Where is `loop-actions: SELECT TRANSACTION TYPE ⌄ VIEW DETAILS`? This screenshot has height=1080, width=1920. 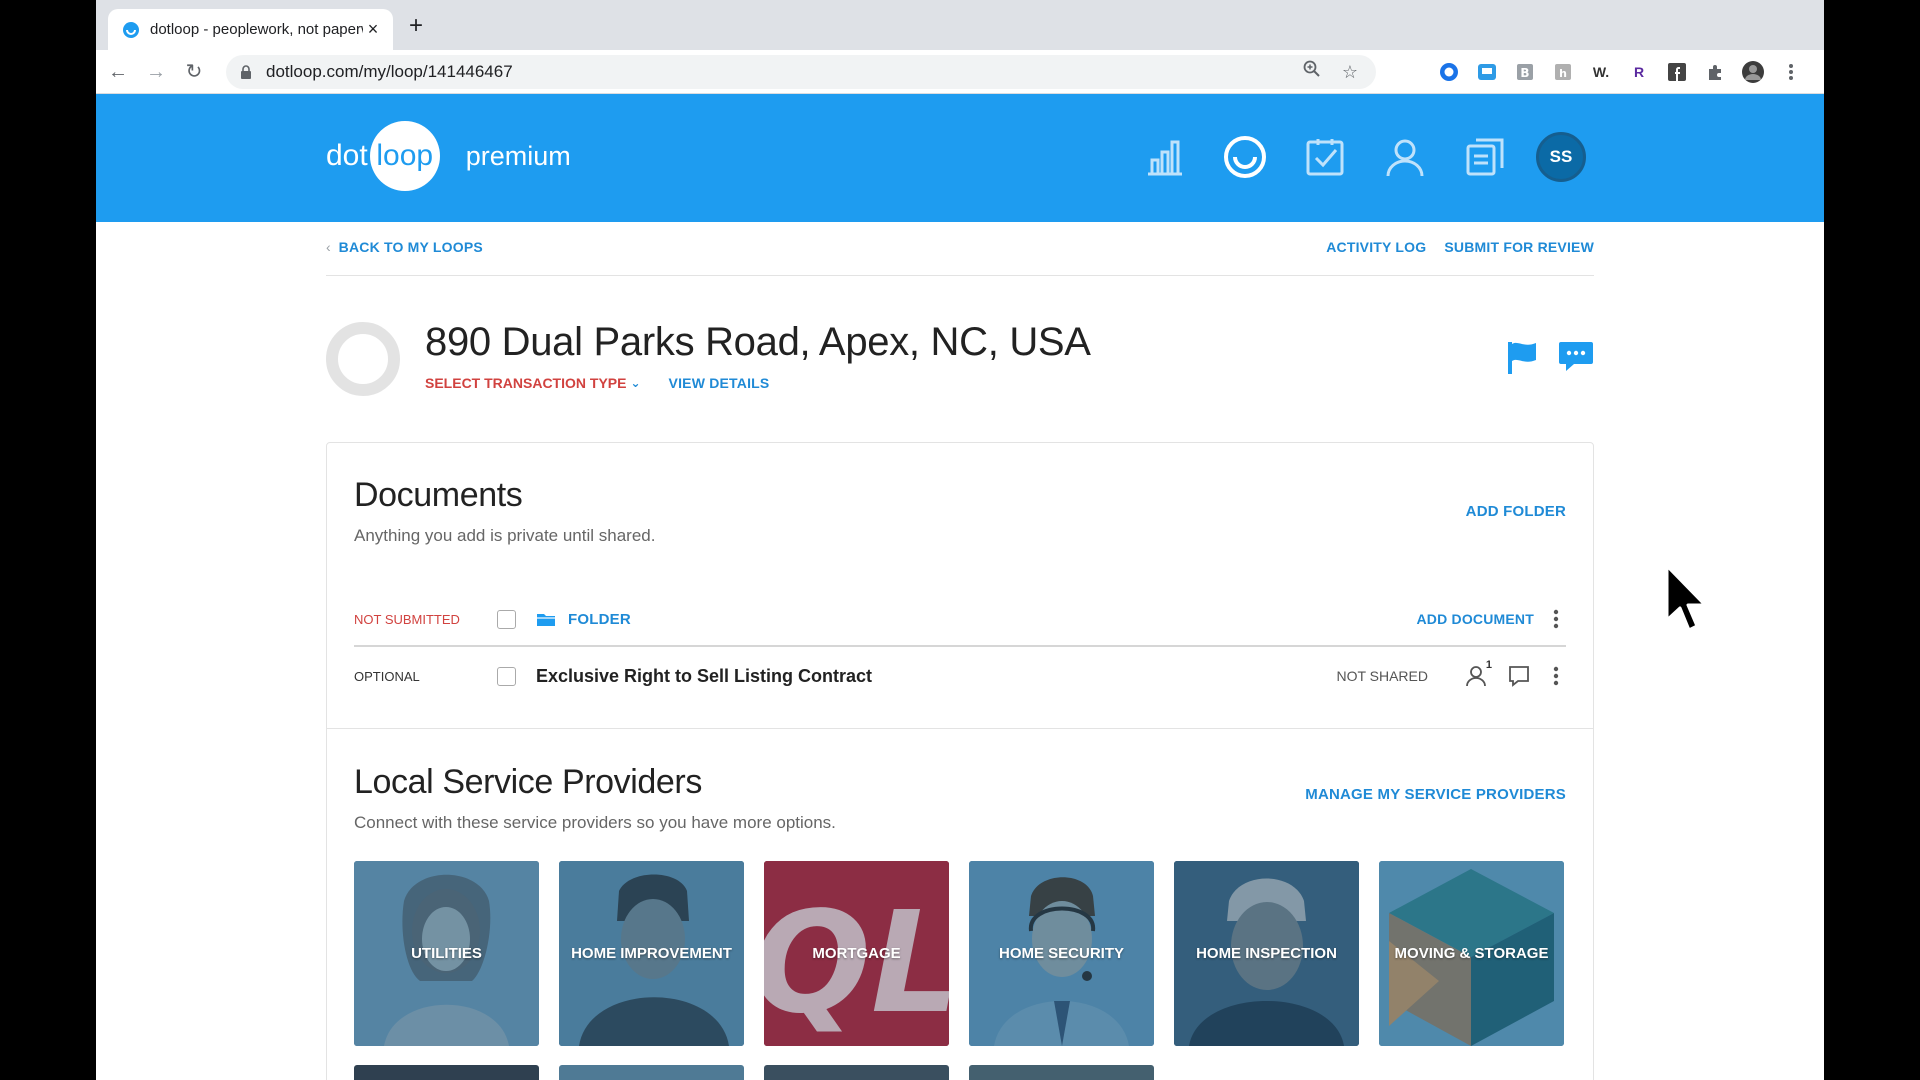
loop-actions: SELECT TRANSACTION TYPE ⌄ VIEW DETAILS is located at coordinates (597, 383).